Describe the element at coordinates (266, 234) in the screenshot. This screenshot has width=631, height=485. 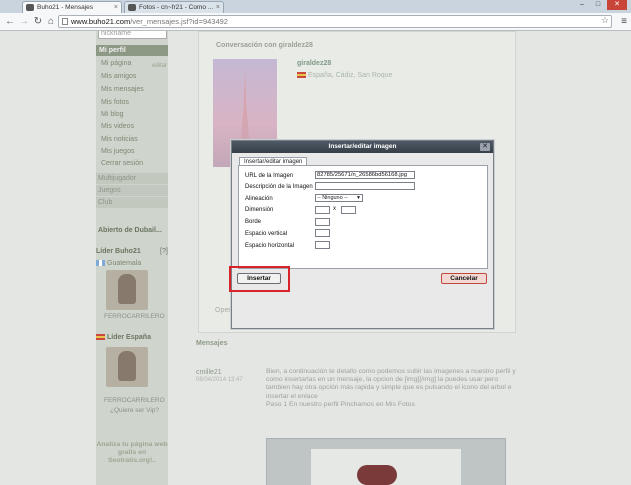
I see `vspace-label: Espacio vertical` at that location.